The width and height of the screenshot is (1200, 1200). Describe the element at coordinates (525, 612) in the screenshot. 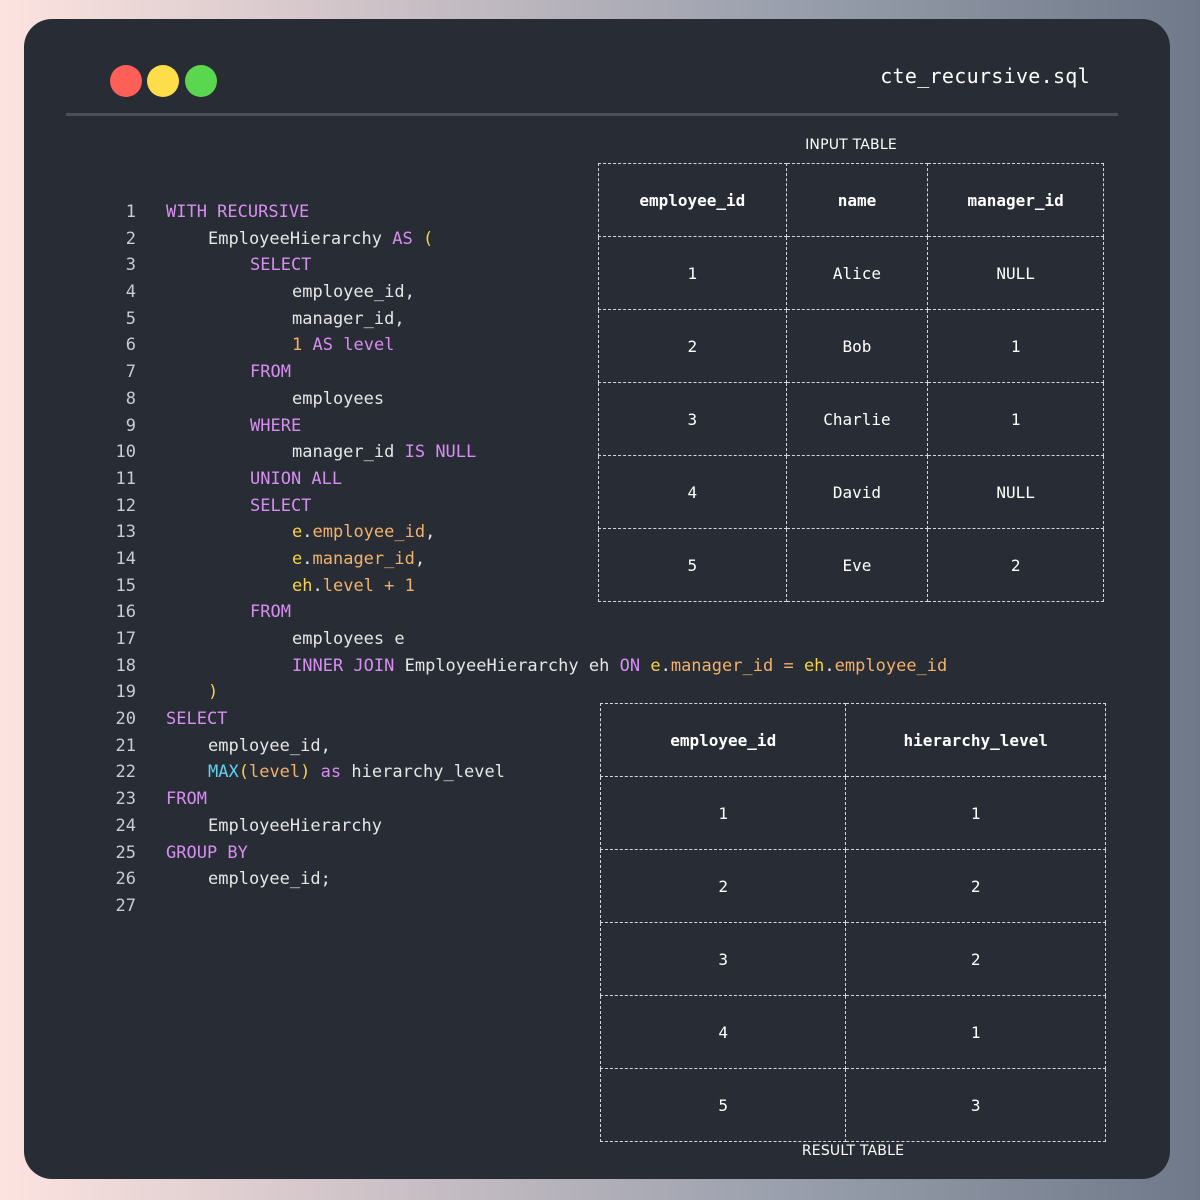

I see `code-line: 16 FROM` at that location.